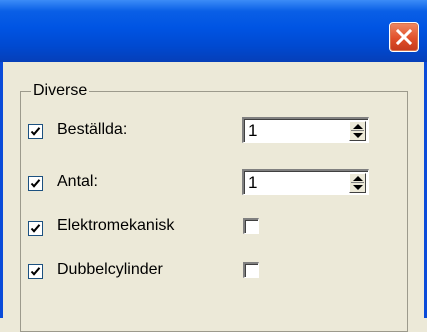 The image size is (427, 332). Describe the element at coordinates (251, 270) in the screenshot. I see `dubbelcylinder-value-checkbox` at that location.